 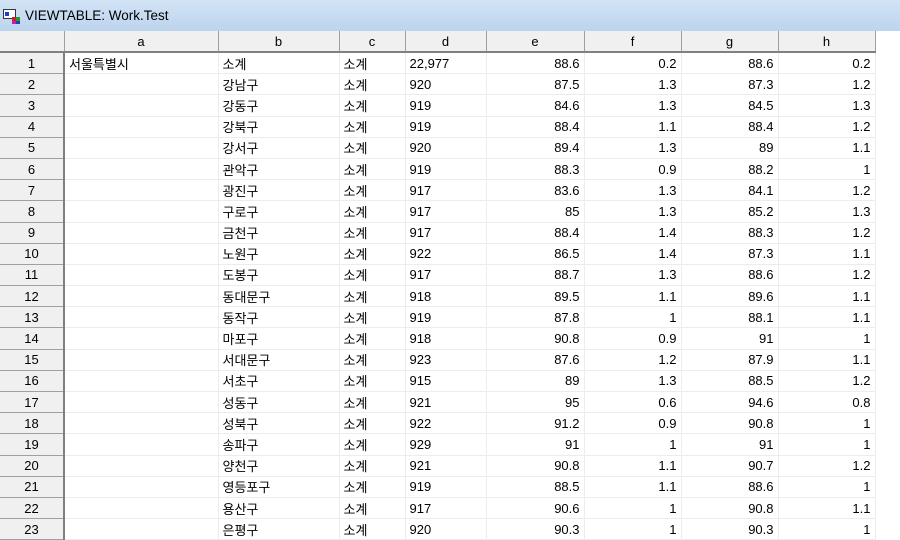 I want to click on table-row: 18 성북구 소계 922 91.2 0.9 90.8 1, so click(x=438, y=423).